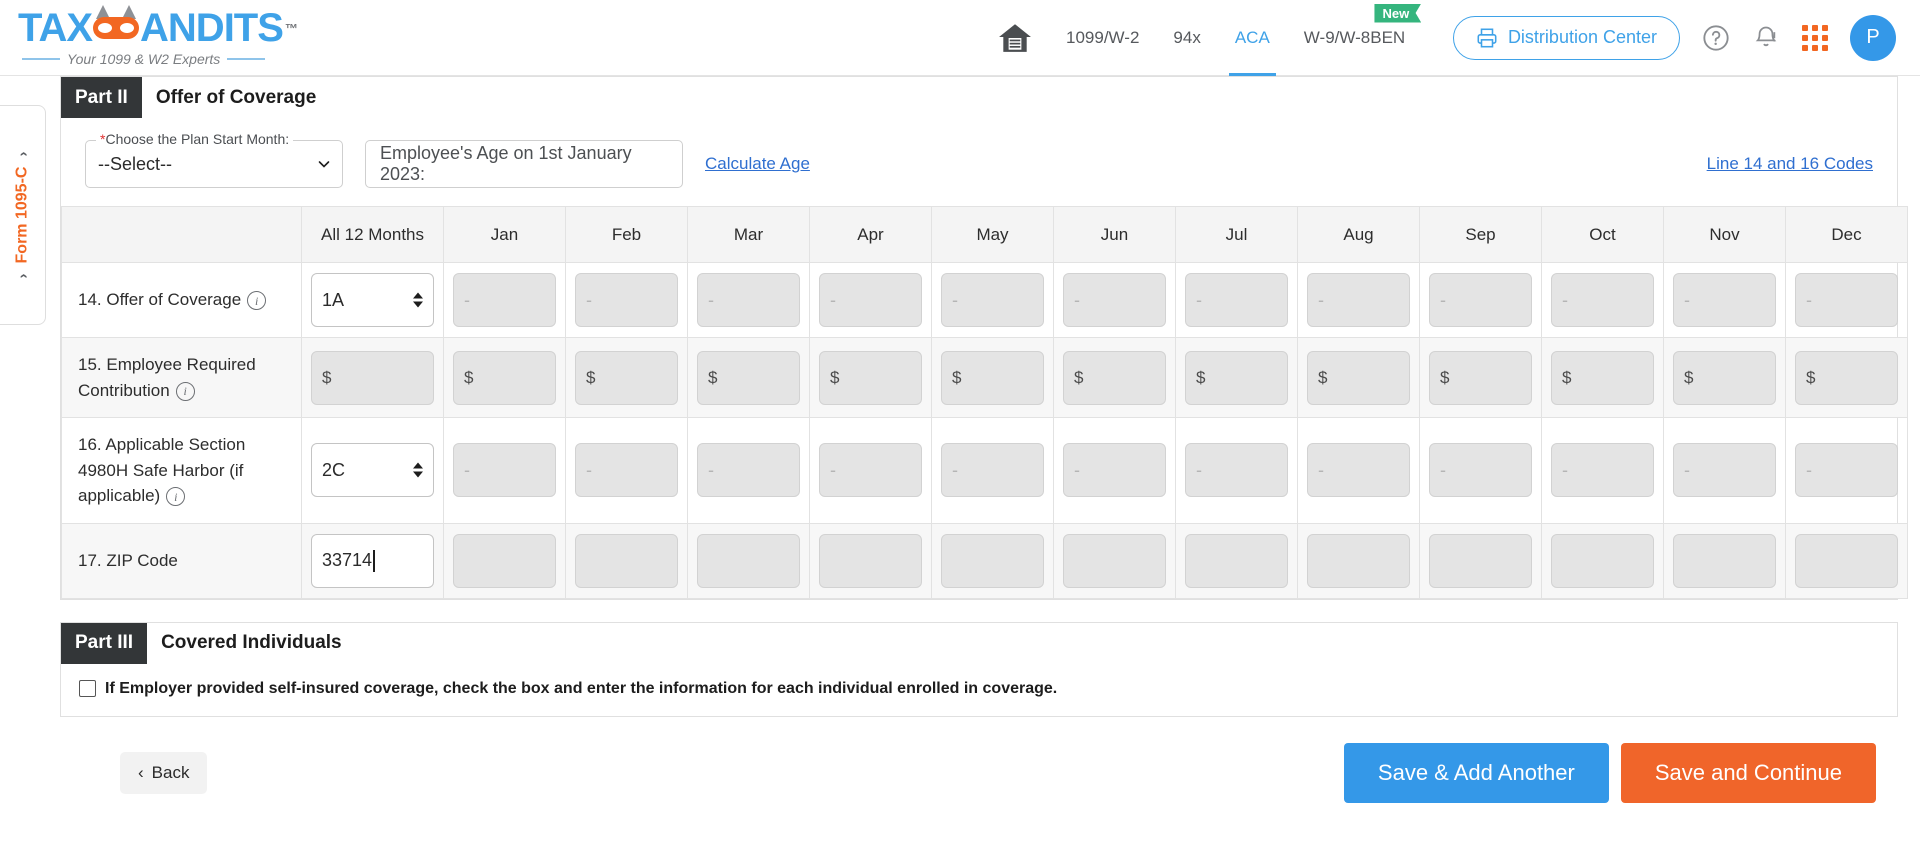 Image resolution: width=1920 pixels, height=857 pixels. I want to click on month-input-feb, so click(626, 560).